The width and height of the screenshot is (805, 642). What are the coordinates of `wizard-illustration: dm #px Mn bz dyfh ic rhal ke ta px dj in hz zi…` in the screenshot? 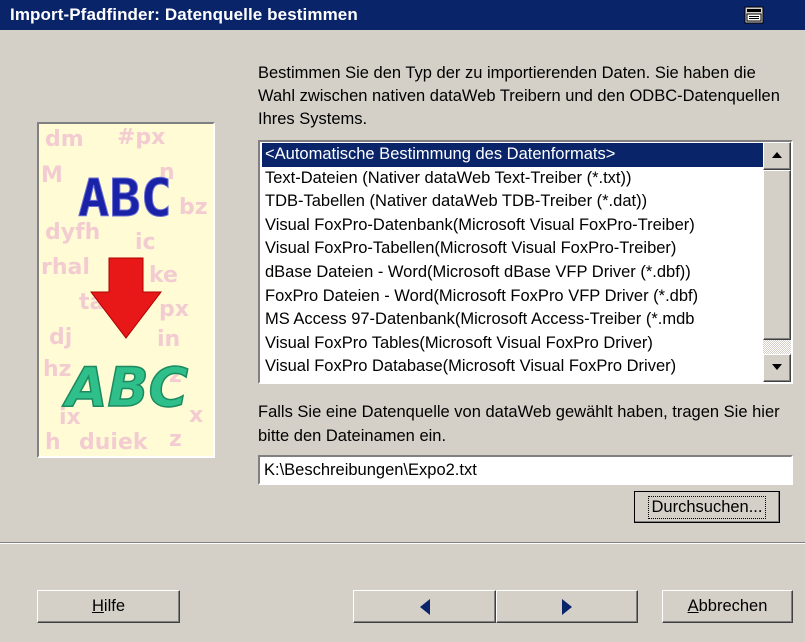 It's located at (126, 290).